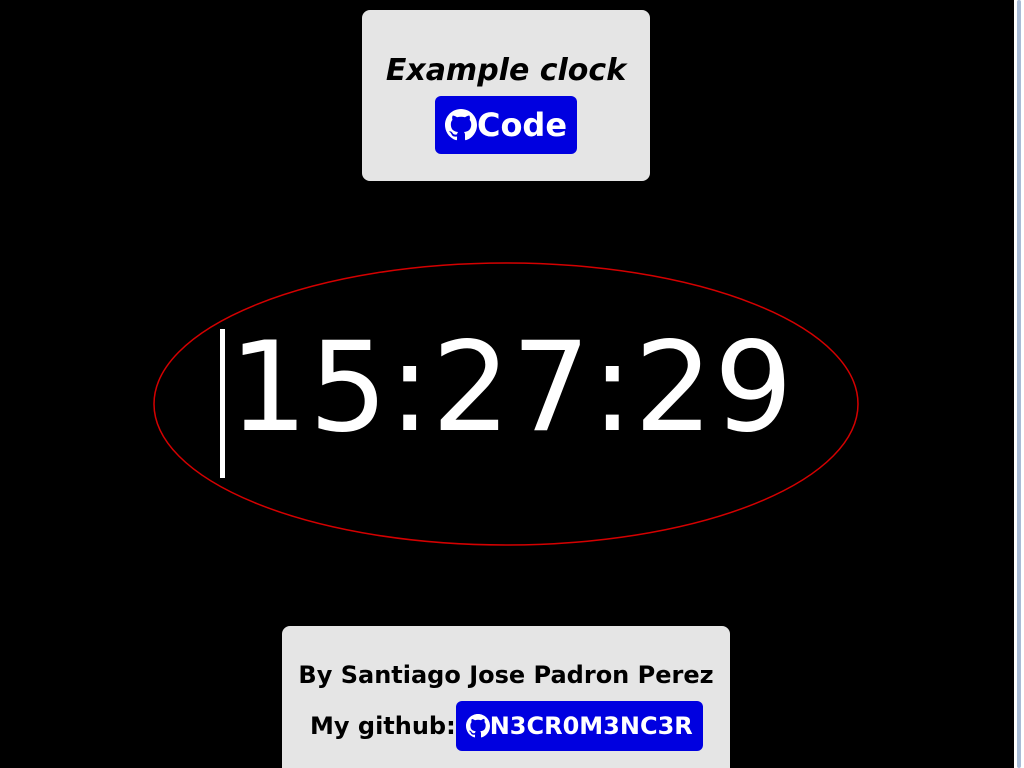  I want to click on scrollbar, so click(1019, 384).